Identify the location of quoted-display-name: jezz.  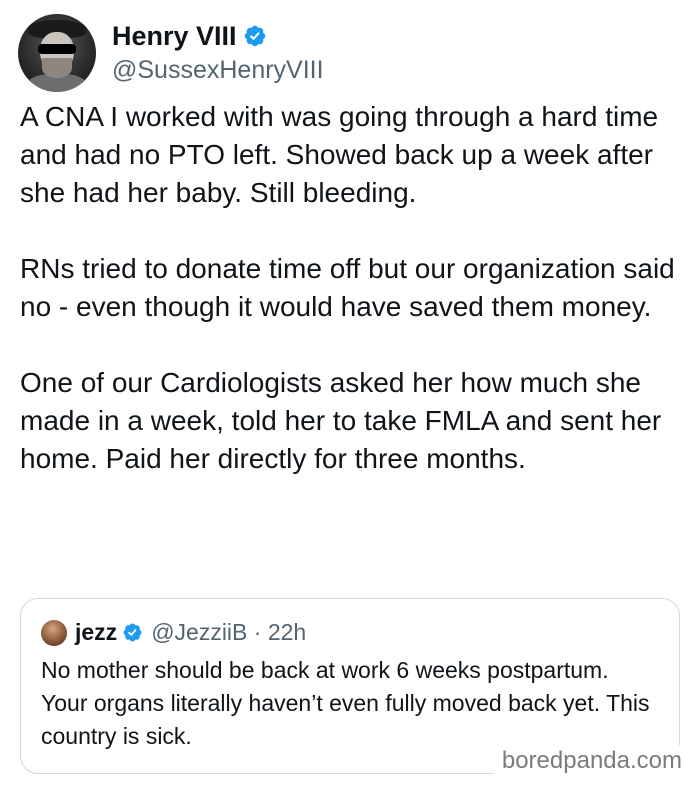
(96, 632).